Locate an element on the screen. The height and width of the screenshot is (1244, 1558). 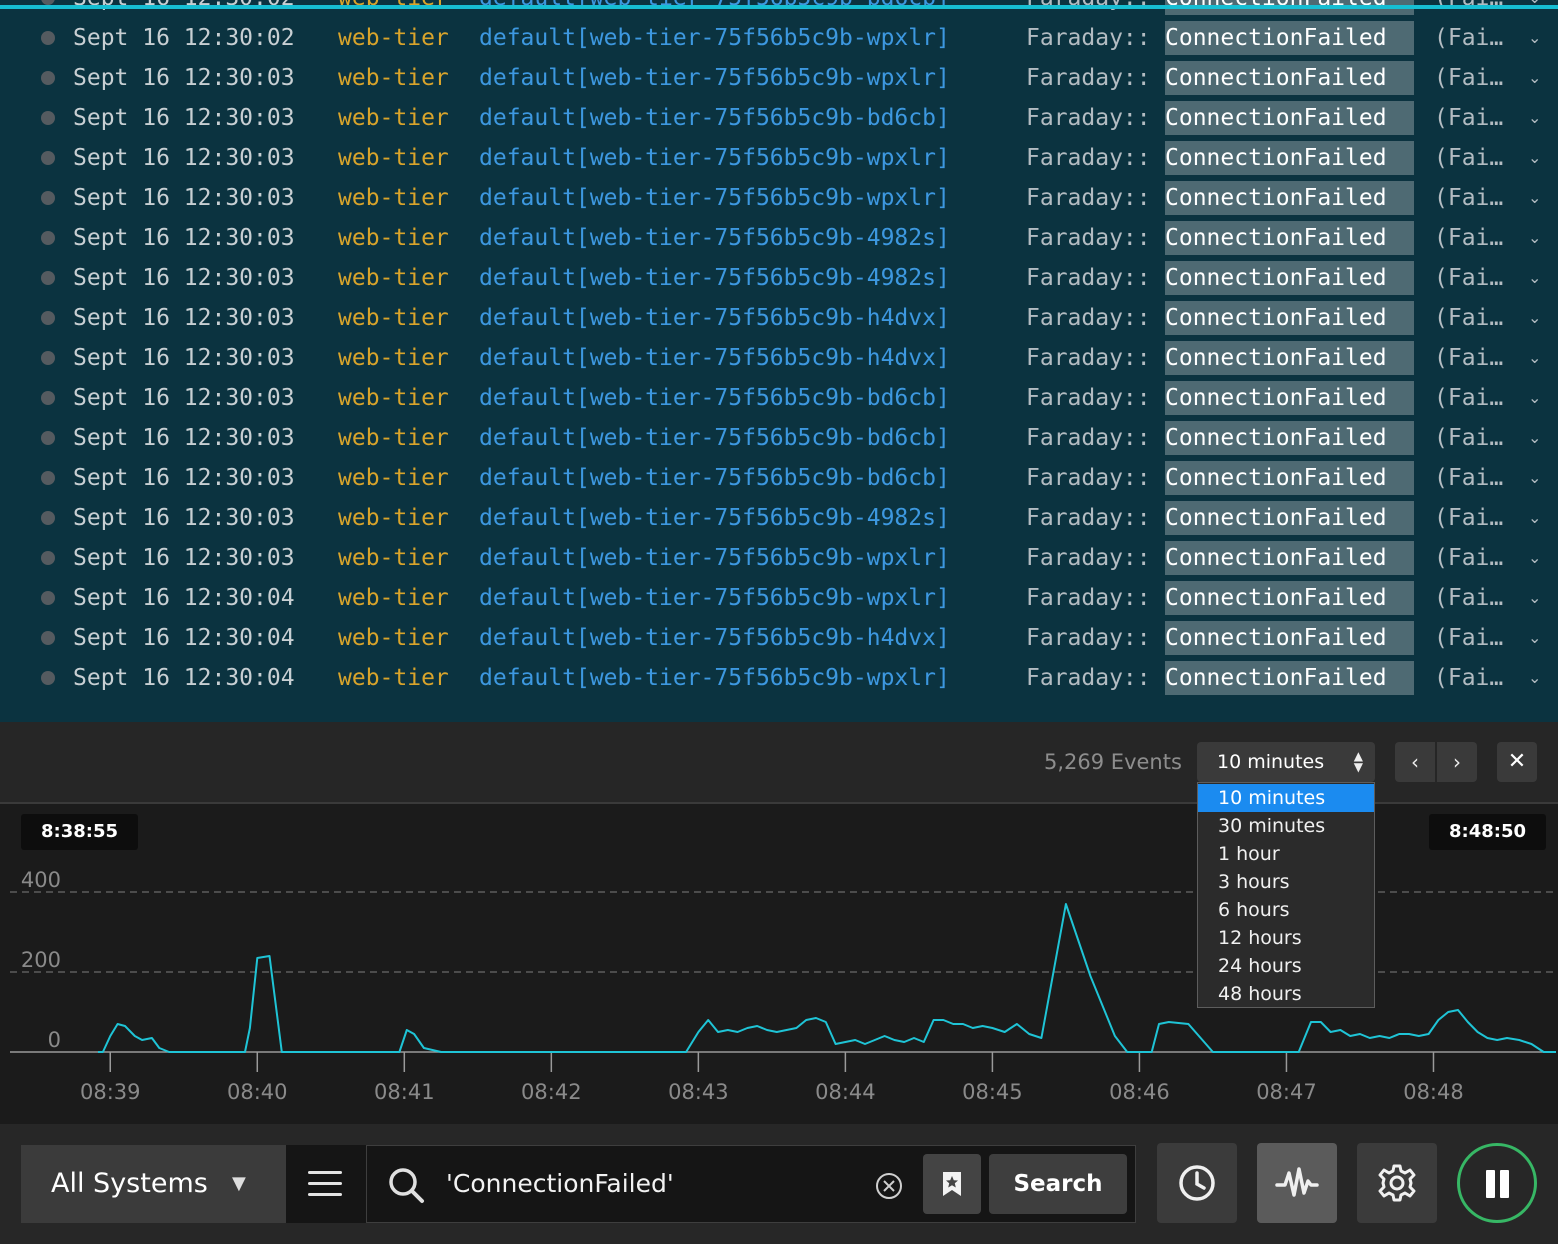
close-histogram-button: ✕ is located at coordinates (1517, 762).